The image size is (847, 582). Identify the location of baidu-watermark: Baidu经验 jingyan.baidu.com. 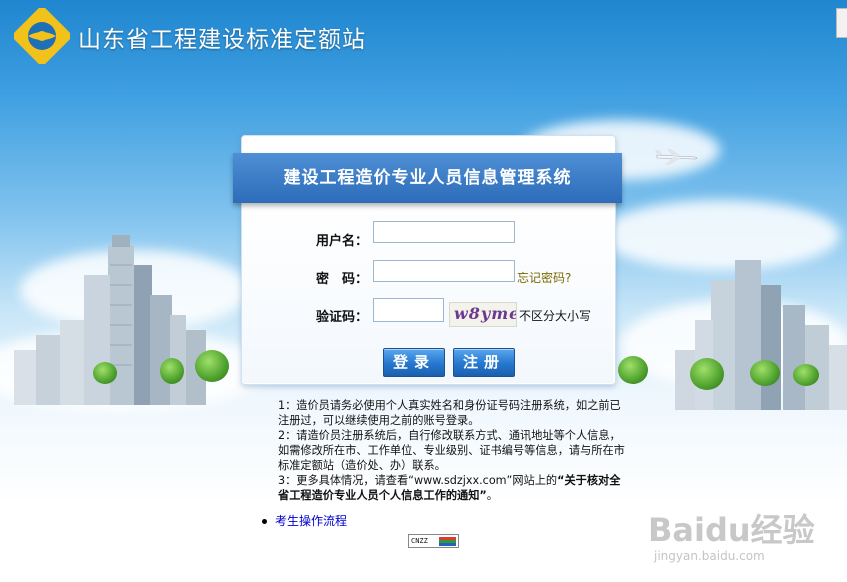
(743, 540).